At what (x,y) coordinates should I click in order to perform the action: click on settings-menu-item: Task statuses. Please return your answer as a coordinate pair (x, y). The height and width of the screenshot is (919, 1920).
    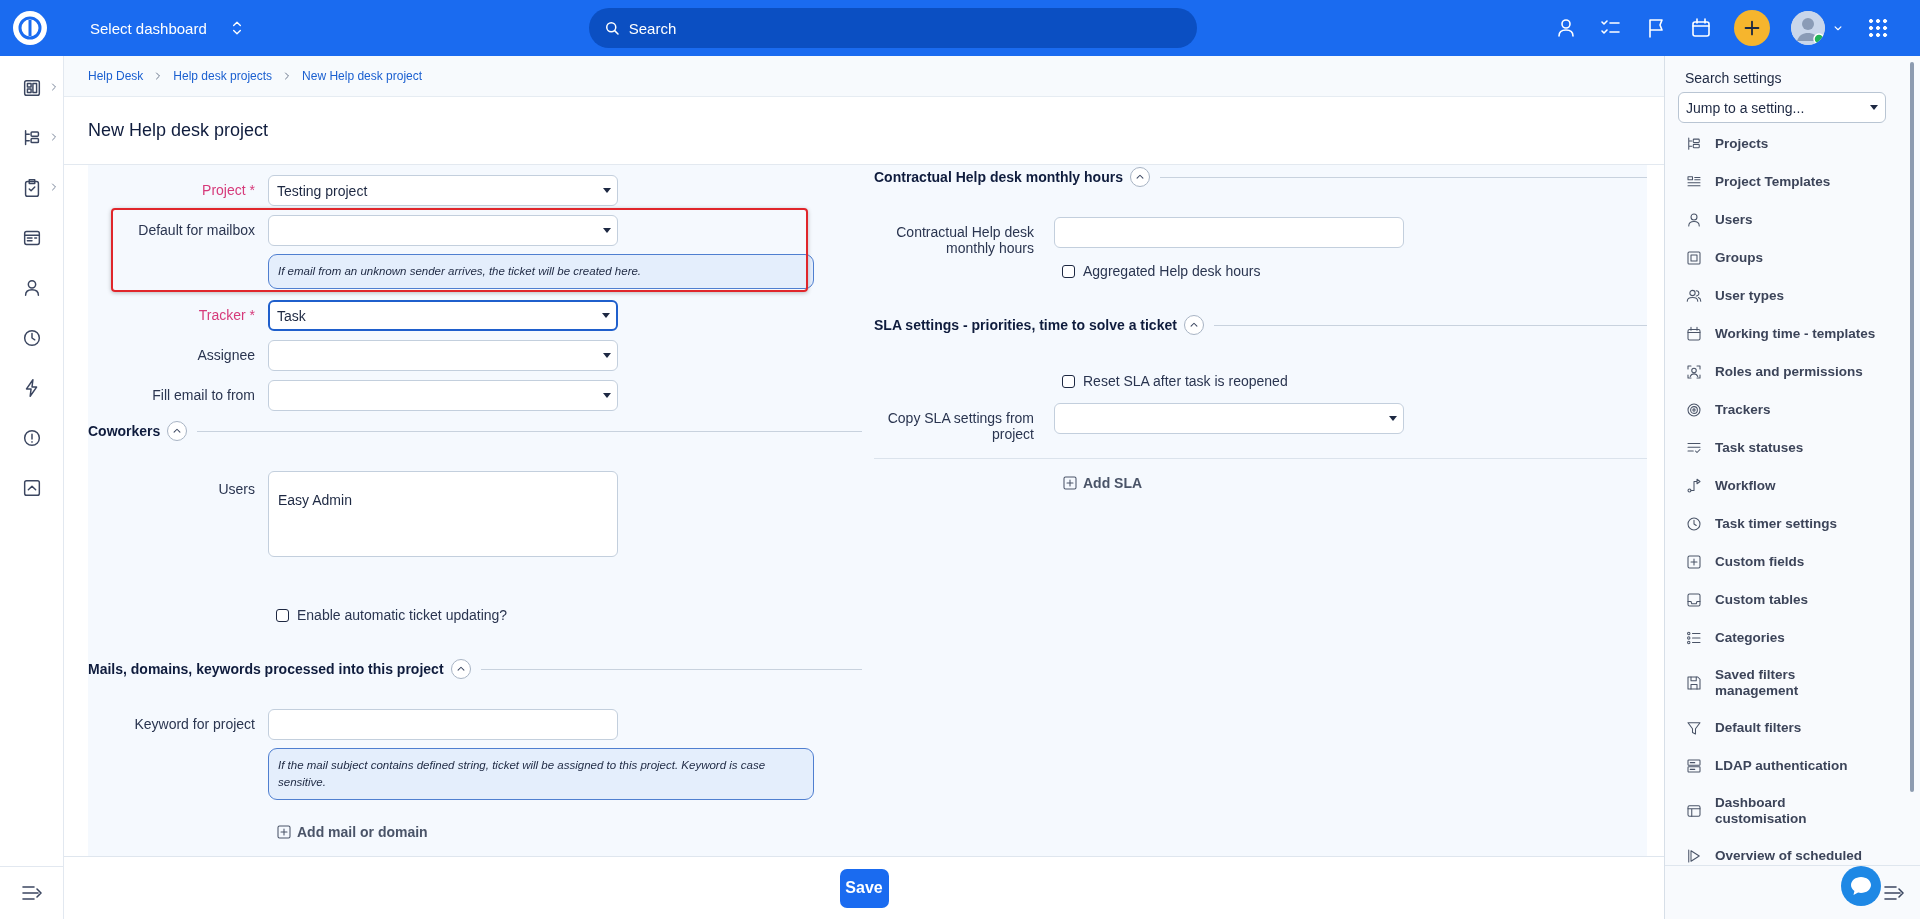
    Looking at the image, I should click on (1780, 448).